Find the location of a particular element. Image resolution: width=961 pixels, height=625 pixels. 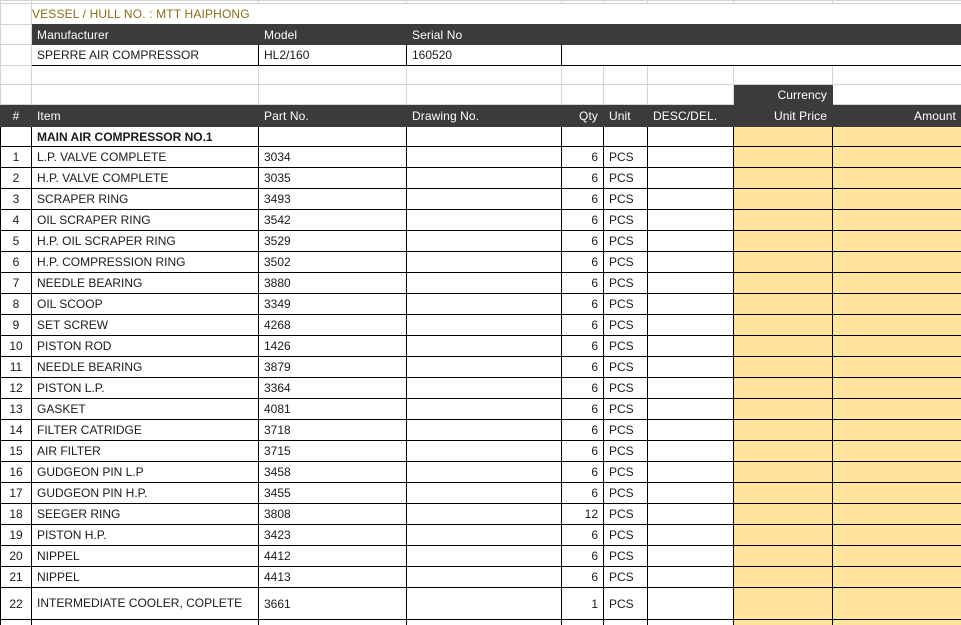

cell-part-no: 3493 is located at coordinates (332, 199).